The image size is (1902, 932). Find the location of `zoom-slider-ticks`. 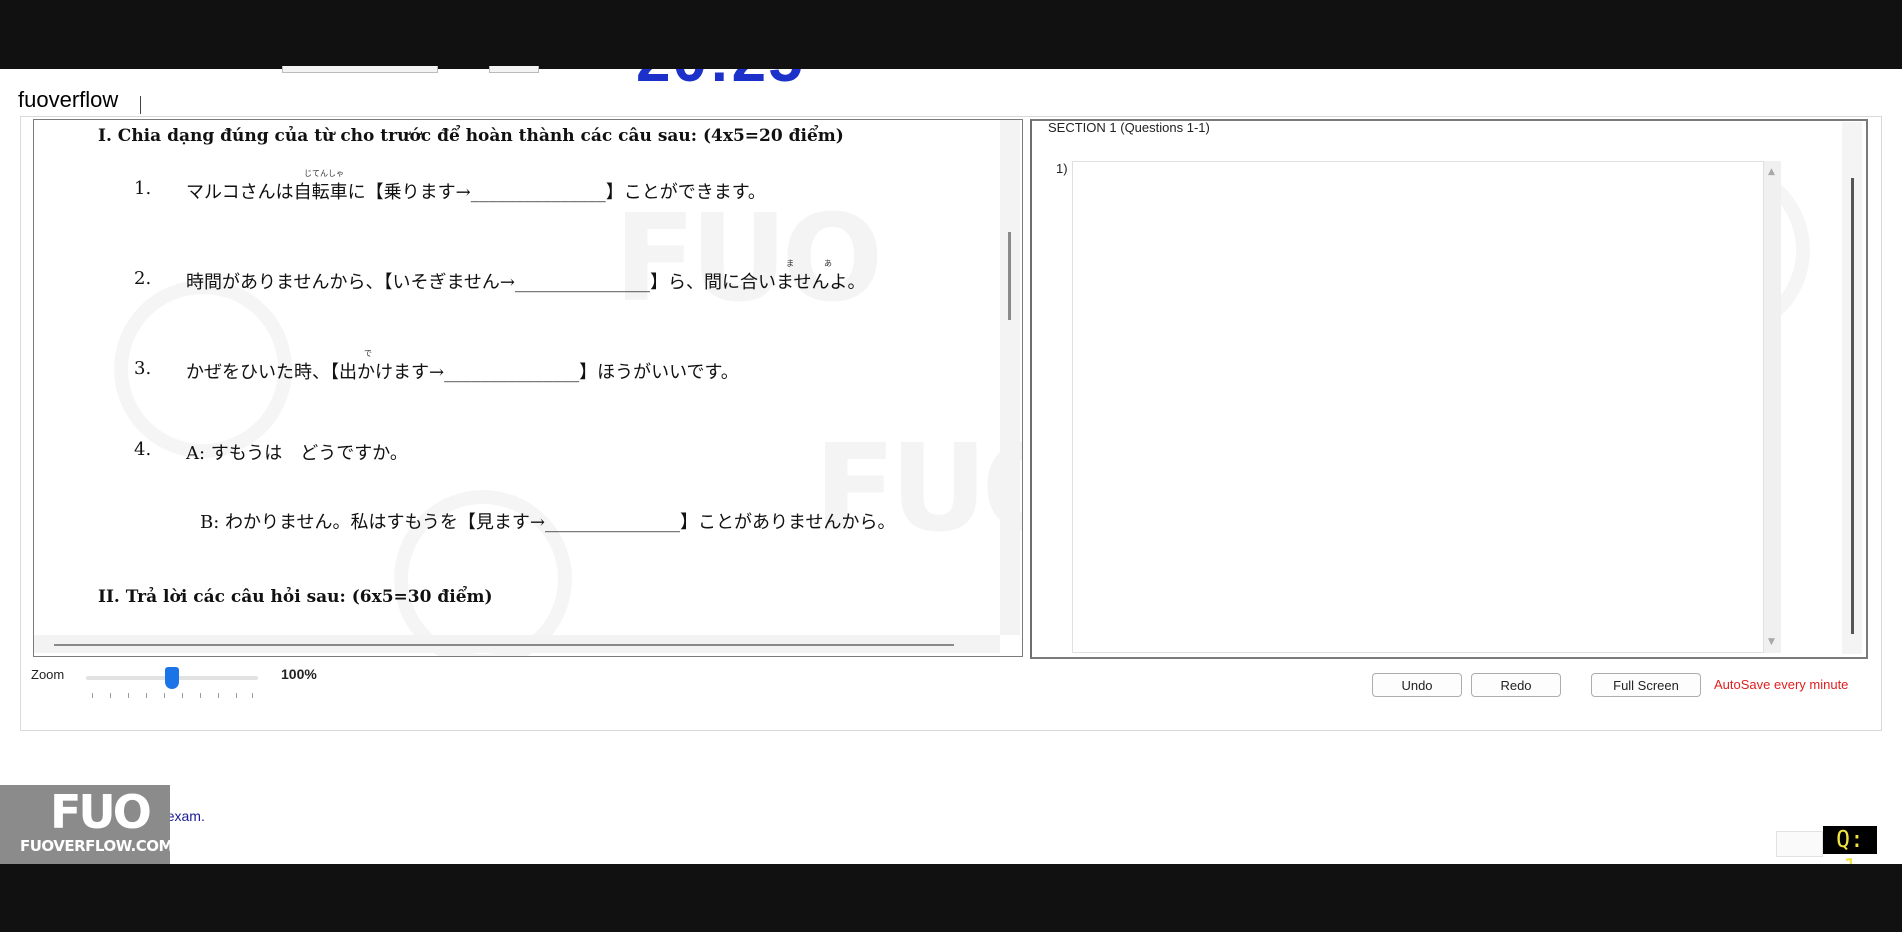

zoom-slider-ticks is located at coordinates (173, 696).